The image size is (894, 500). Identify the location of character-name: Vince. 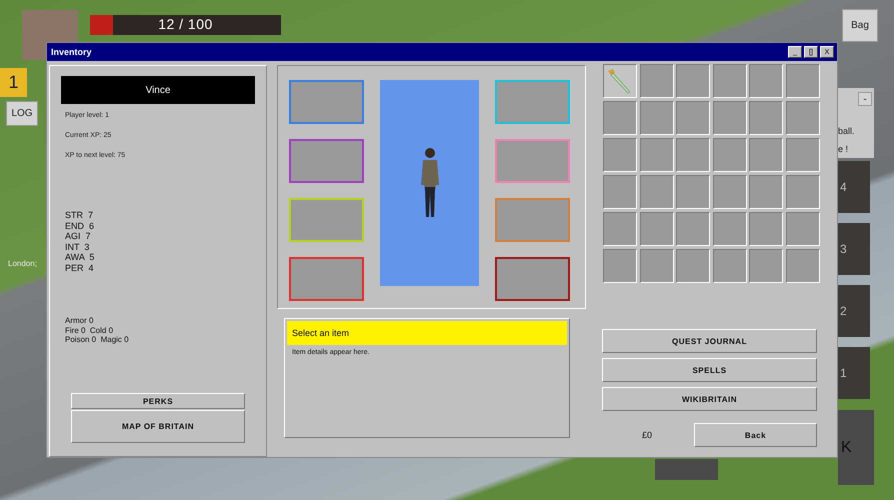
(158, 90).